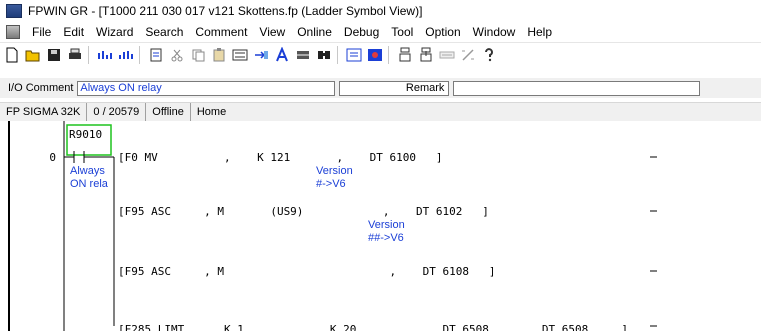  Describe the element at coordinates (13, 32) in the screenshot. I see `document-icon` at that location.